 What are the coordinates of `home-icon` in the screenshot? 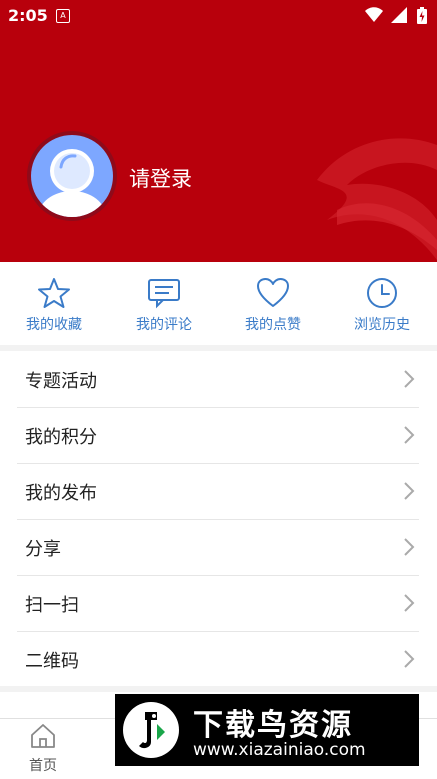 It's located at (43, 736).